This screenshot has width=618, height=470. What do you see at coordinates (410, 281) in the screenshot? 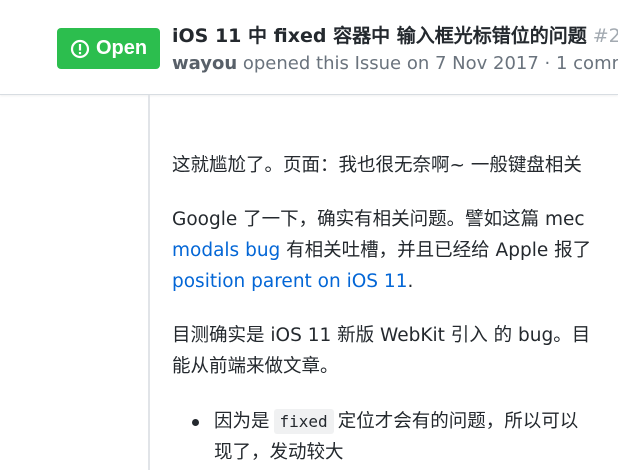
I see `paragraph-2-end: .` at bounding box center [410, 281].